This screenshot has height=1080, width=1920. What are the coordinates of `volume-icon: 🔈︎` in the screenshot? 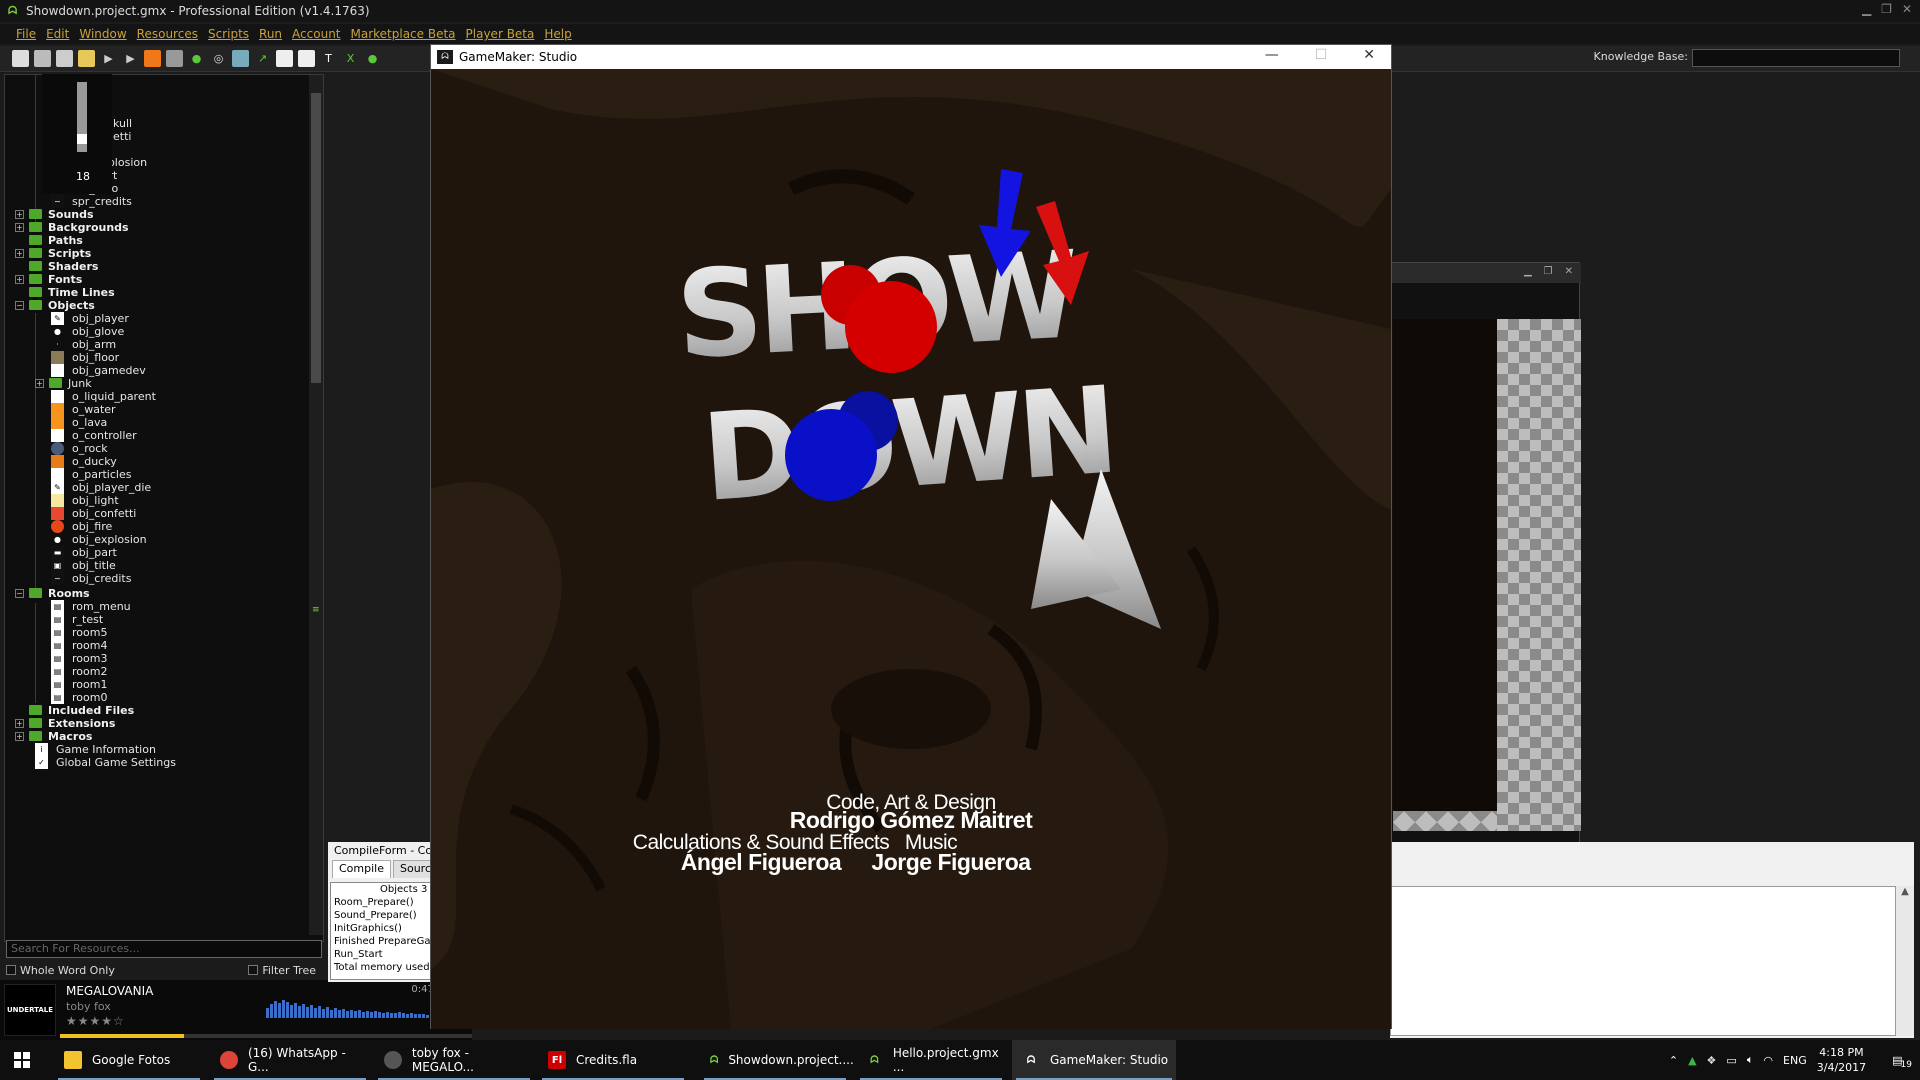 It's located at (1750, 1060).